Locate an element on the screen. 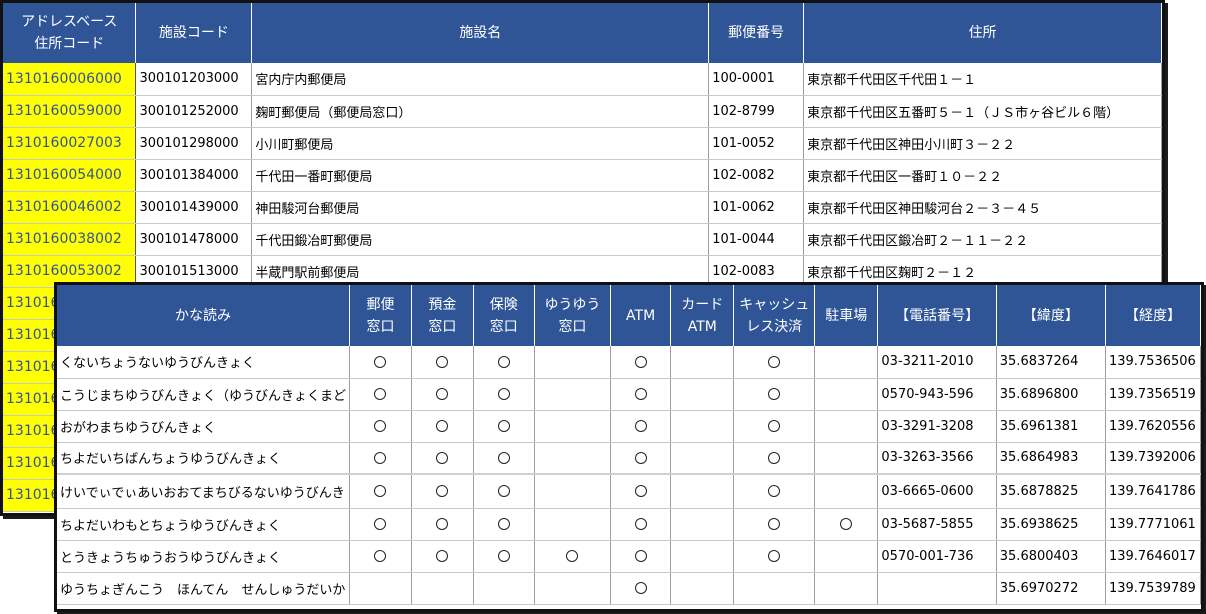 This screenshot has height=614, width=1206. cell-postal-code: 100-0001 is located at coordinates (756, 79).